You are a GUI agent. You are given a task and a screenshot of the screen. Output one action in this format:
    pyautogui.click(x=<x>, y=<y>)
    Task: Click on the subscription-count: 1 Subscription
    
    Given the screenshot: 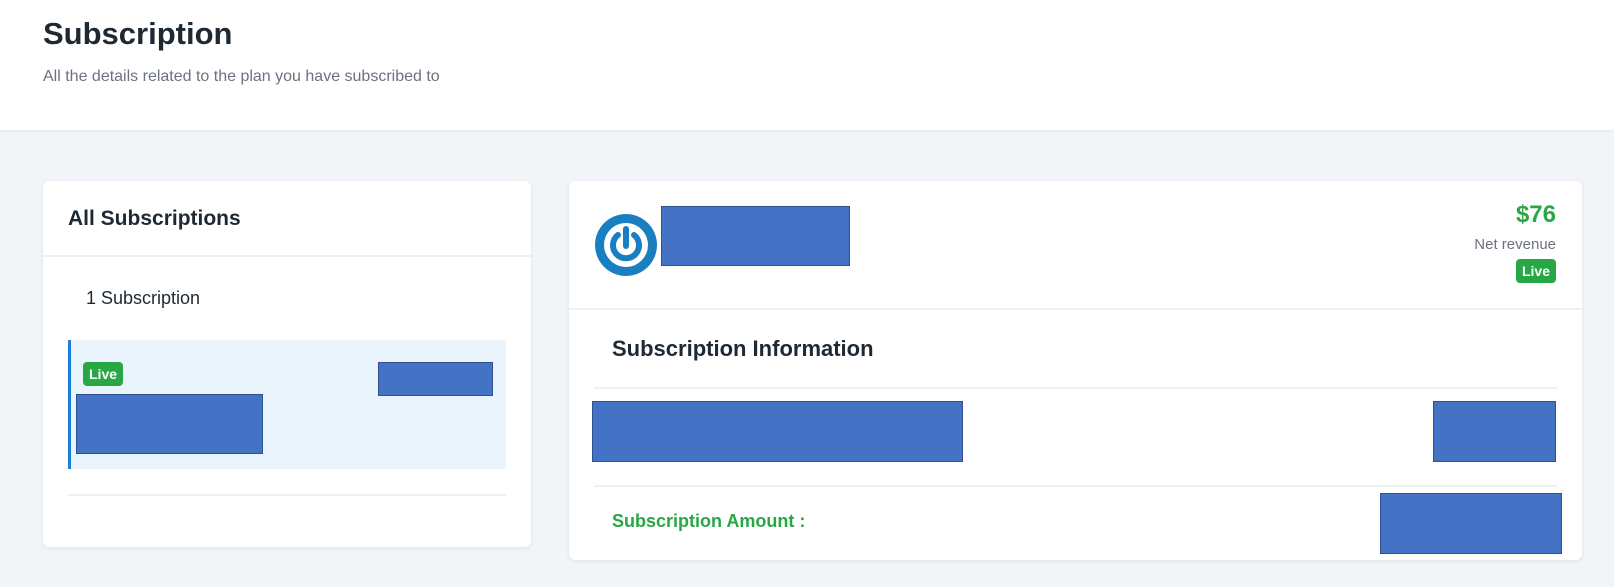 What is the action you would take?
    pyautogui.click(x=143, y=298)
    